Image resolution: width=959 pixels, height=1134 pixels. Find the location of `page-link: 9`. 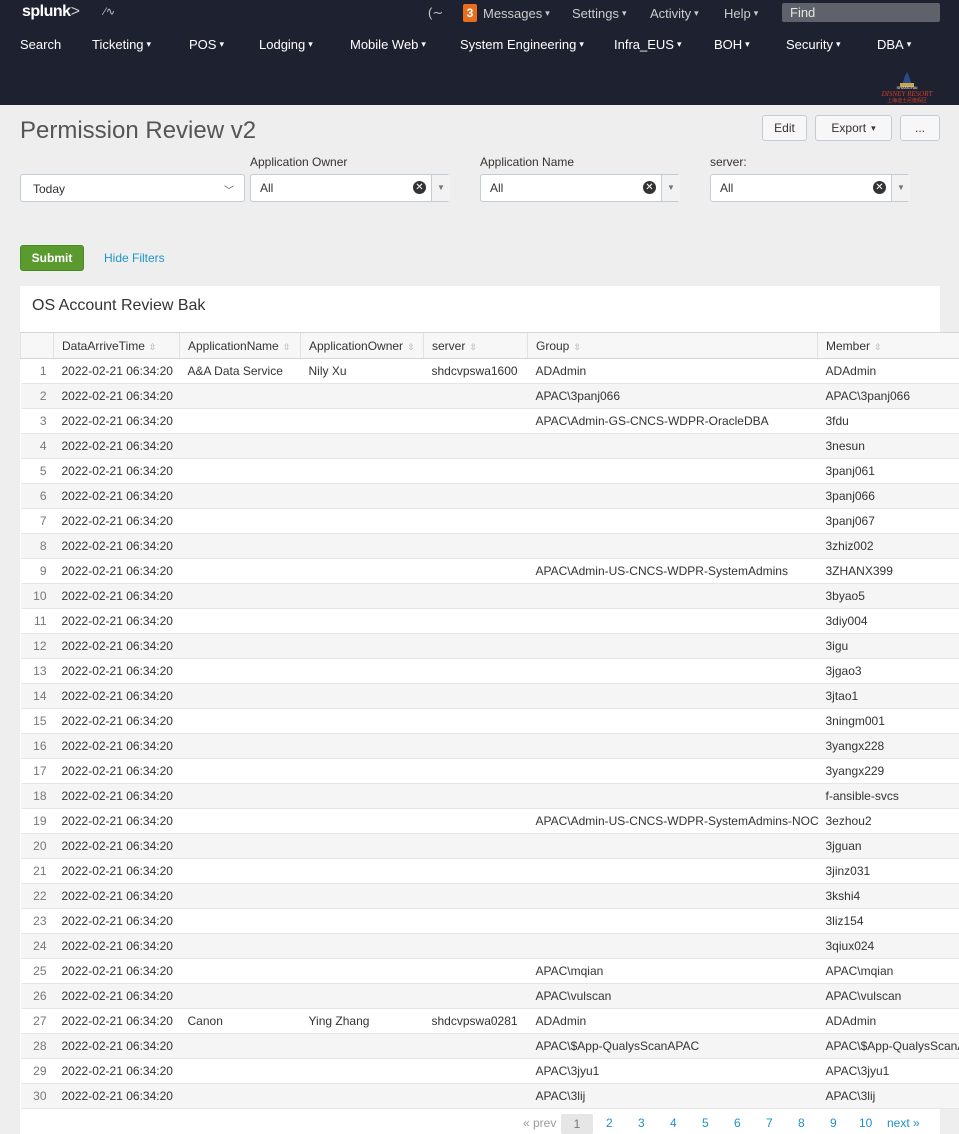

page-link: 9 is located at coordinates (833, 1123).